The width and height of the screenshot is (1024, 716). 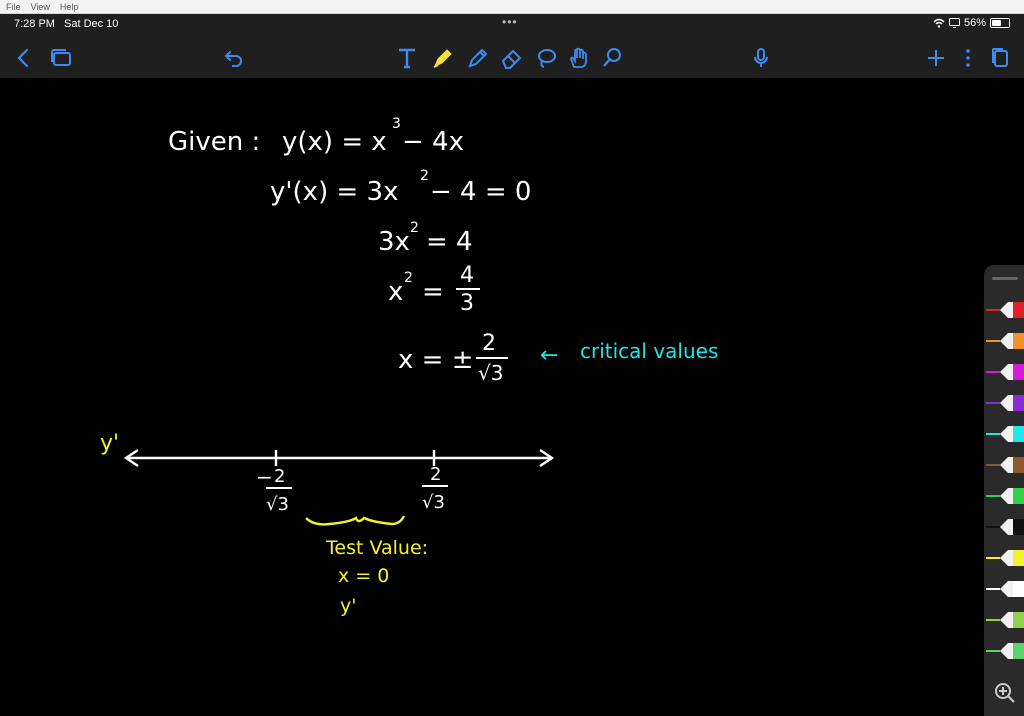 I want to click on step-equals: =, so click(x=433, y=292).